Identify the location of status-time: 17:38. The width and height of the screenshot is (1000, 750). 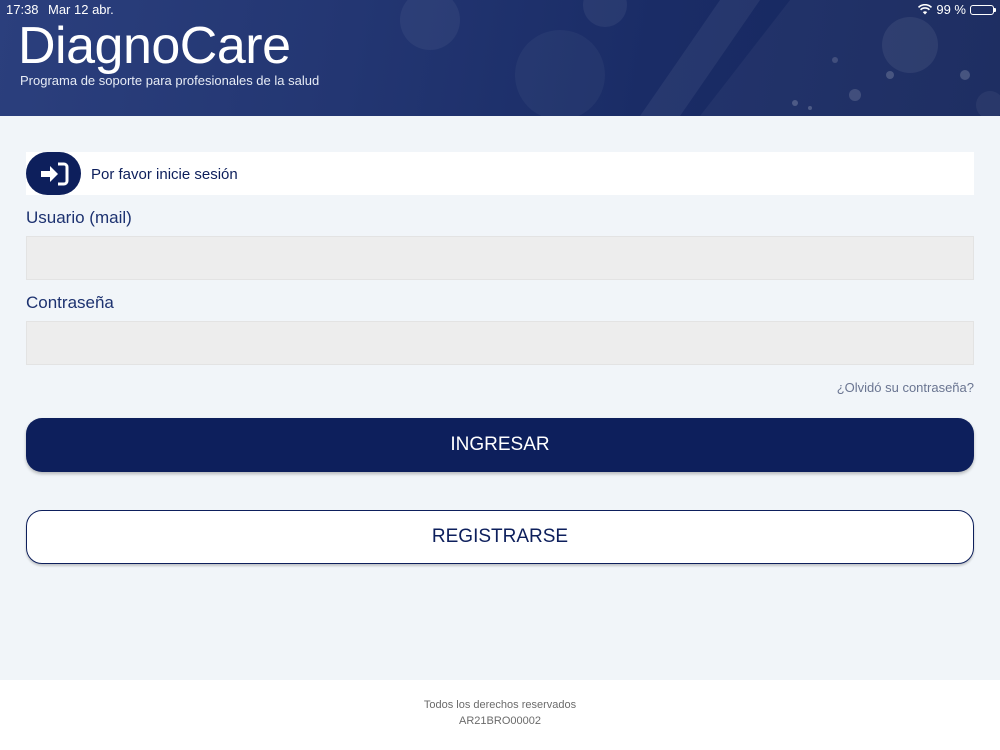
(22, 9).